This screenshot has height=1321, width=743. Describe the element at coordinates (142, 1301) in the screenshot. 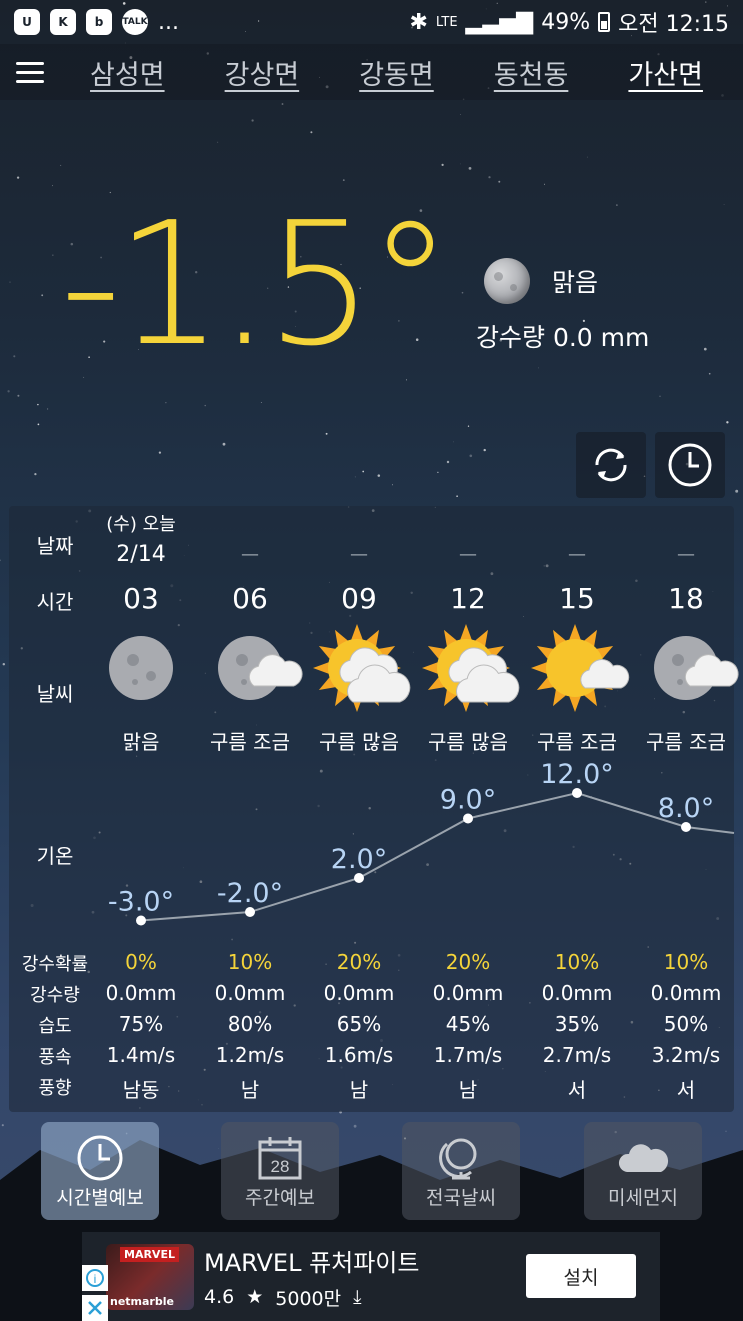

I see `ad-thumb-publisher: netmarble` at that location.